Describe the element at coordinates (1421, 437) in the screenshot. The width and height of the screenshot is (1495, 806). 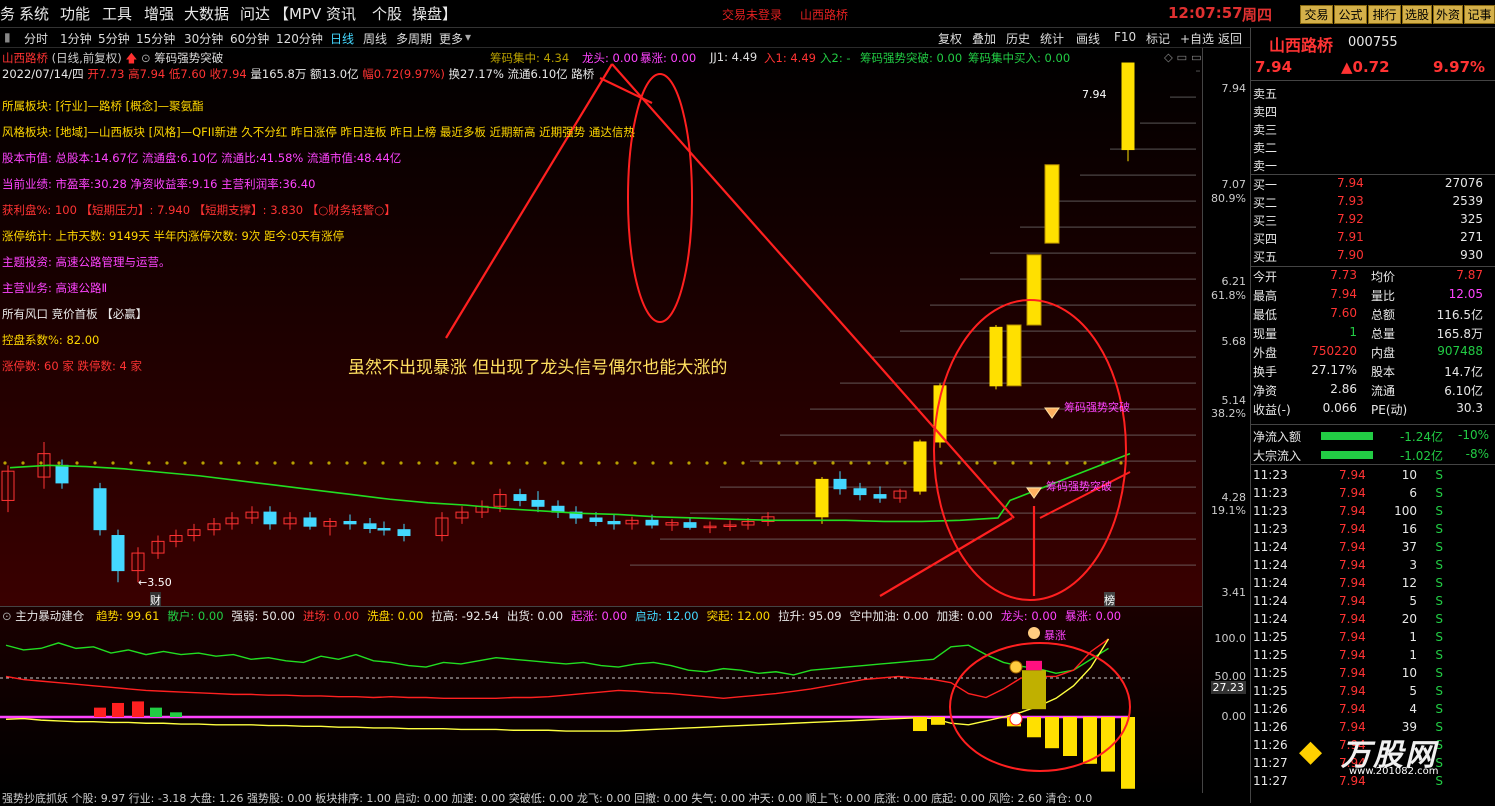
I see `flow-cell: -1.24亿` at that location.